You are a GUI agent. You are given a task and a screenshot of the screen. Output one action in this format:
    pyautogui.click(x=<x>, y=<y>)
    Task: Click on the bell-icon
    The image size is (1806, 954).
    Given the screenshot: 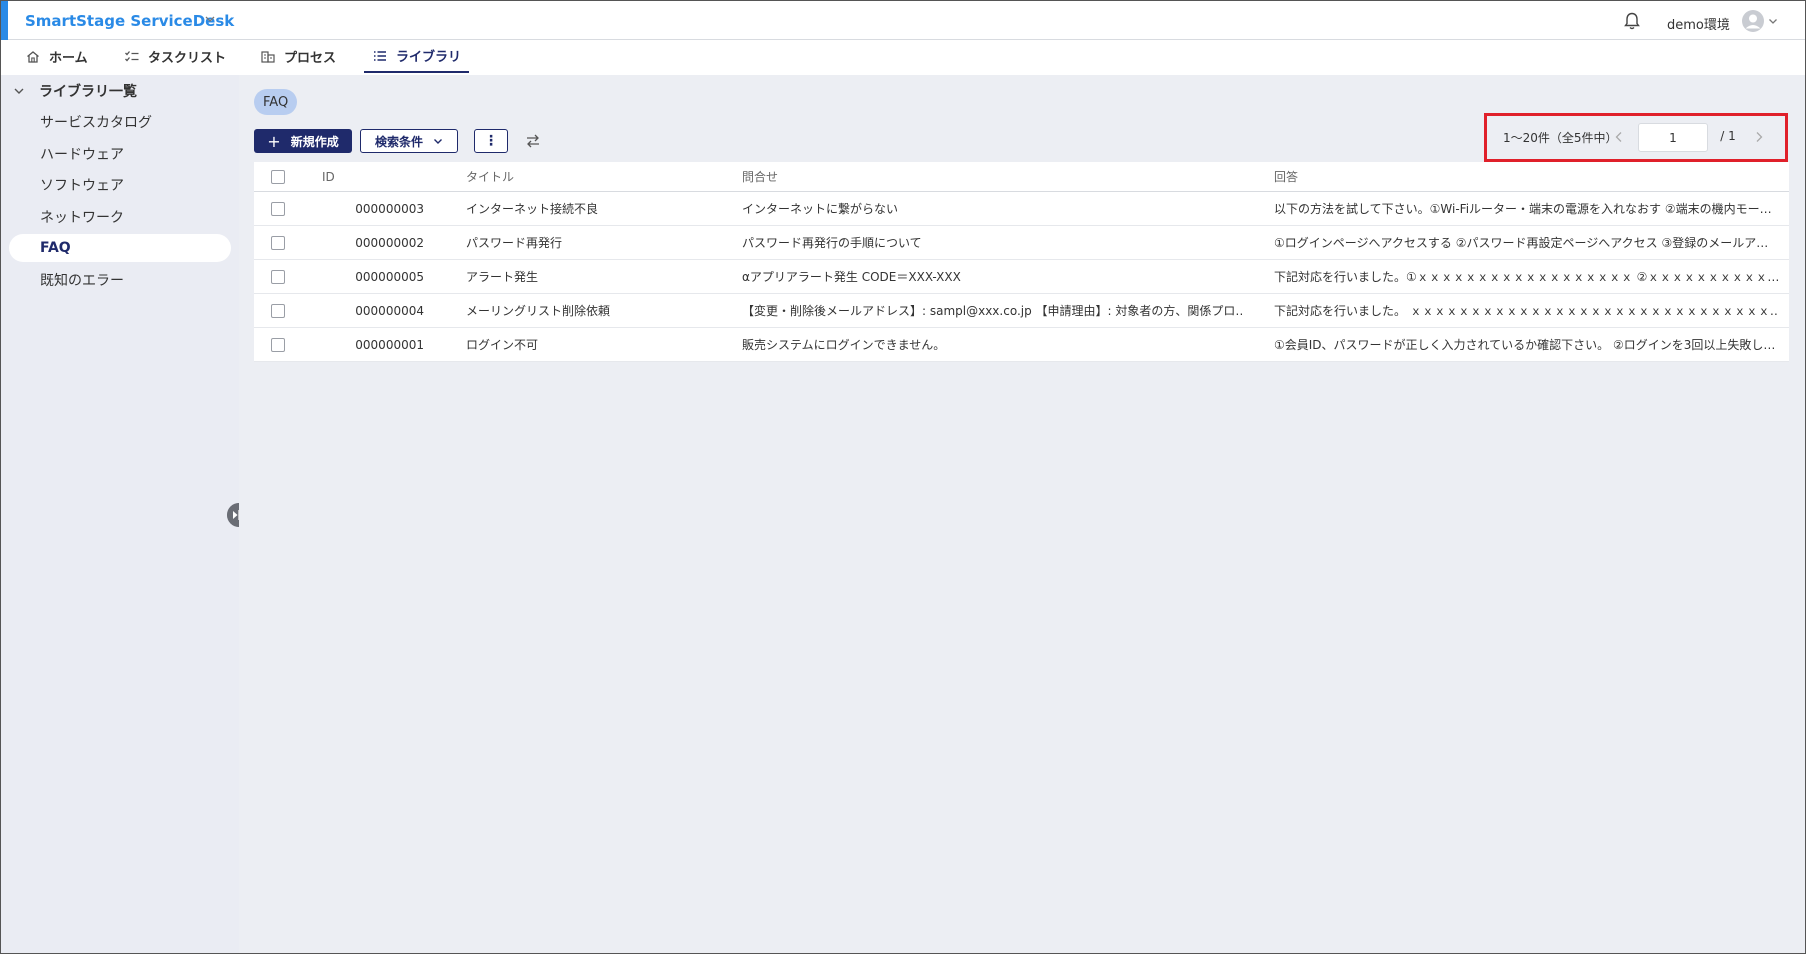 What is the action you would take?
    pyautogui.click(x=1632, y=21)
    